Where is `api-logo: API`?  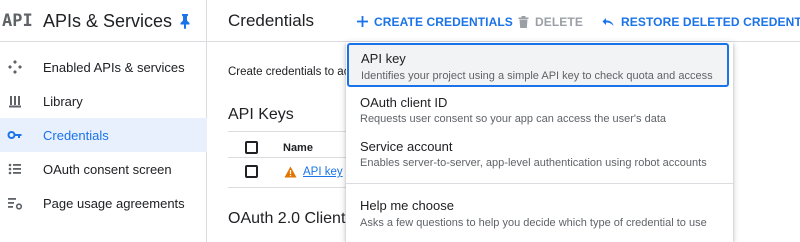 api-logo: API is located at coordinates (17, 21).